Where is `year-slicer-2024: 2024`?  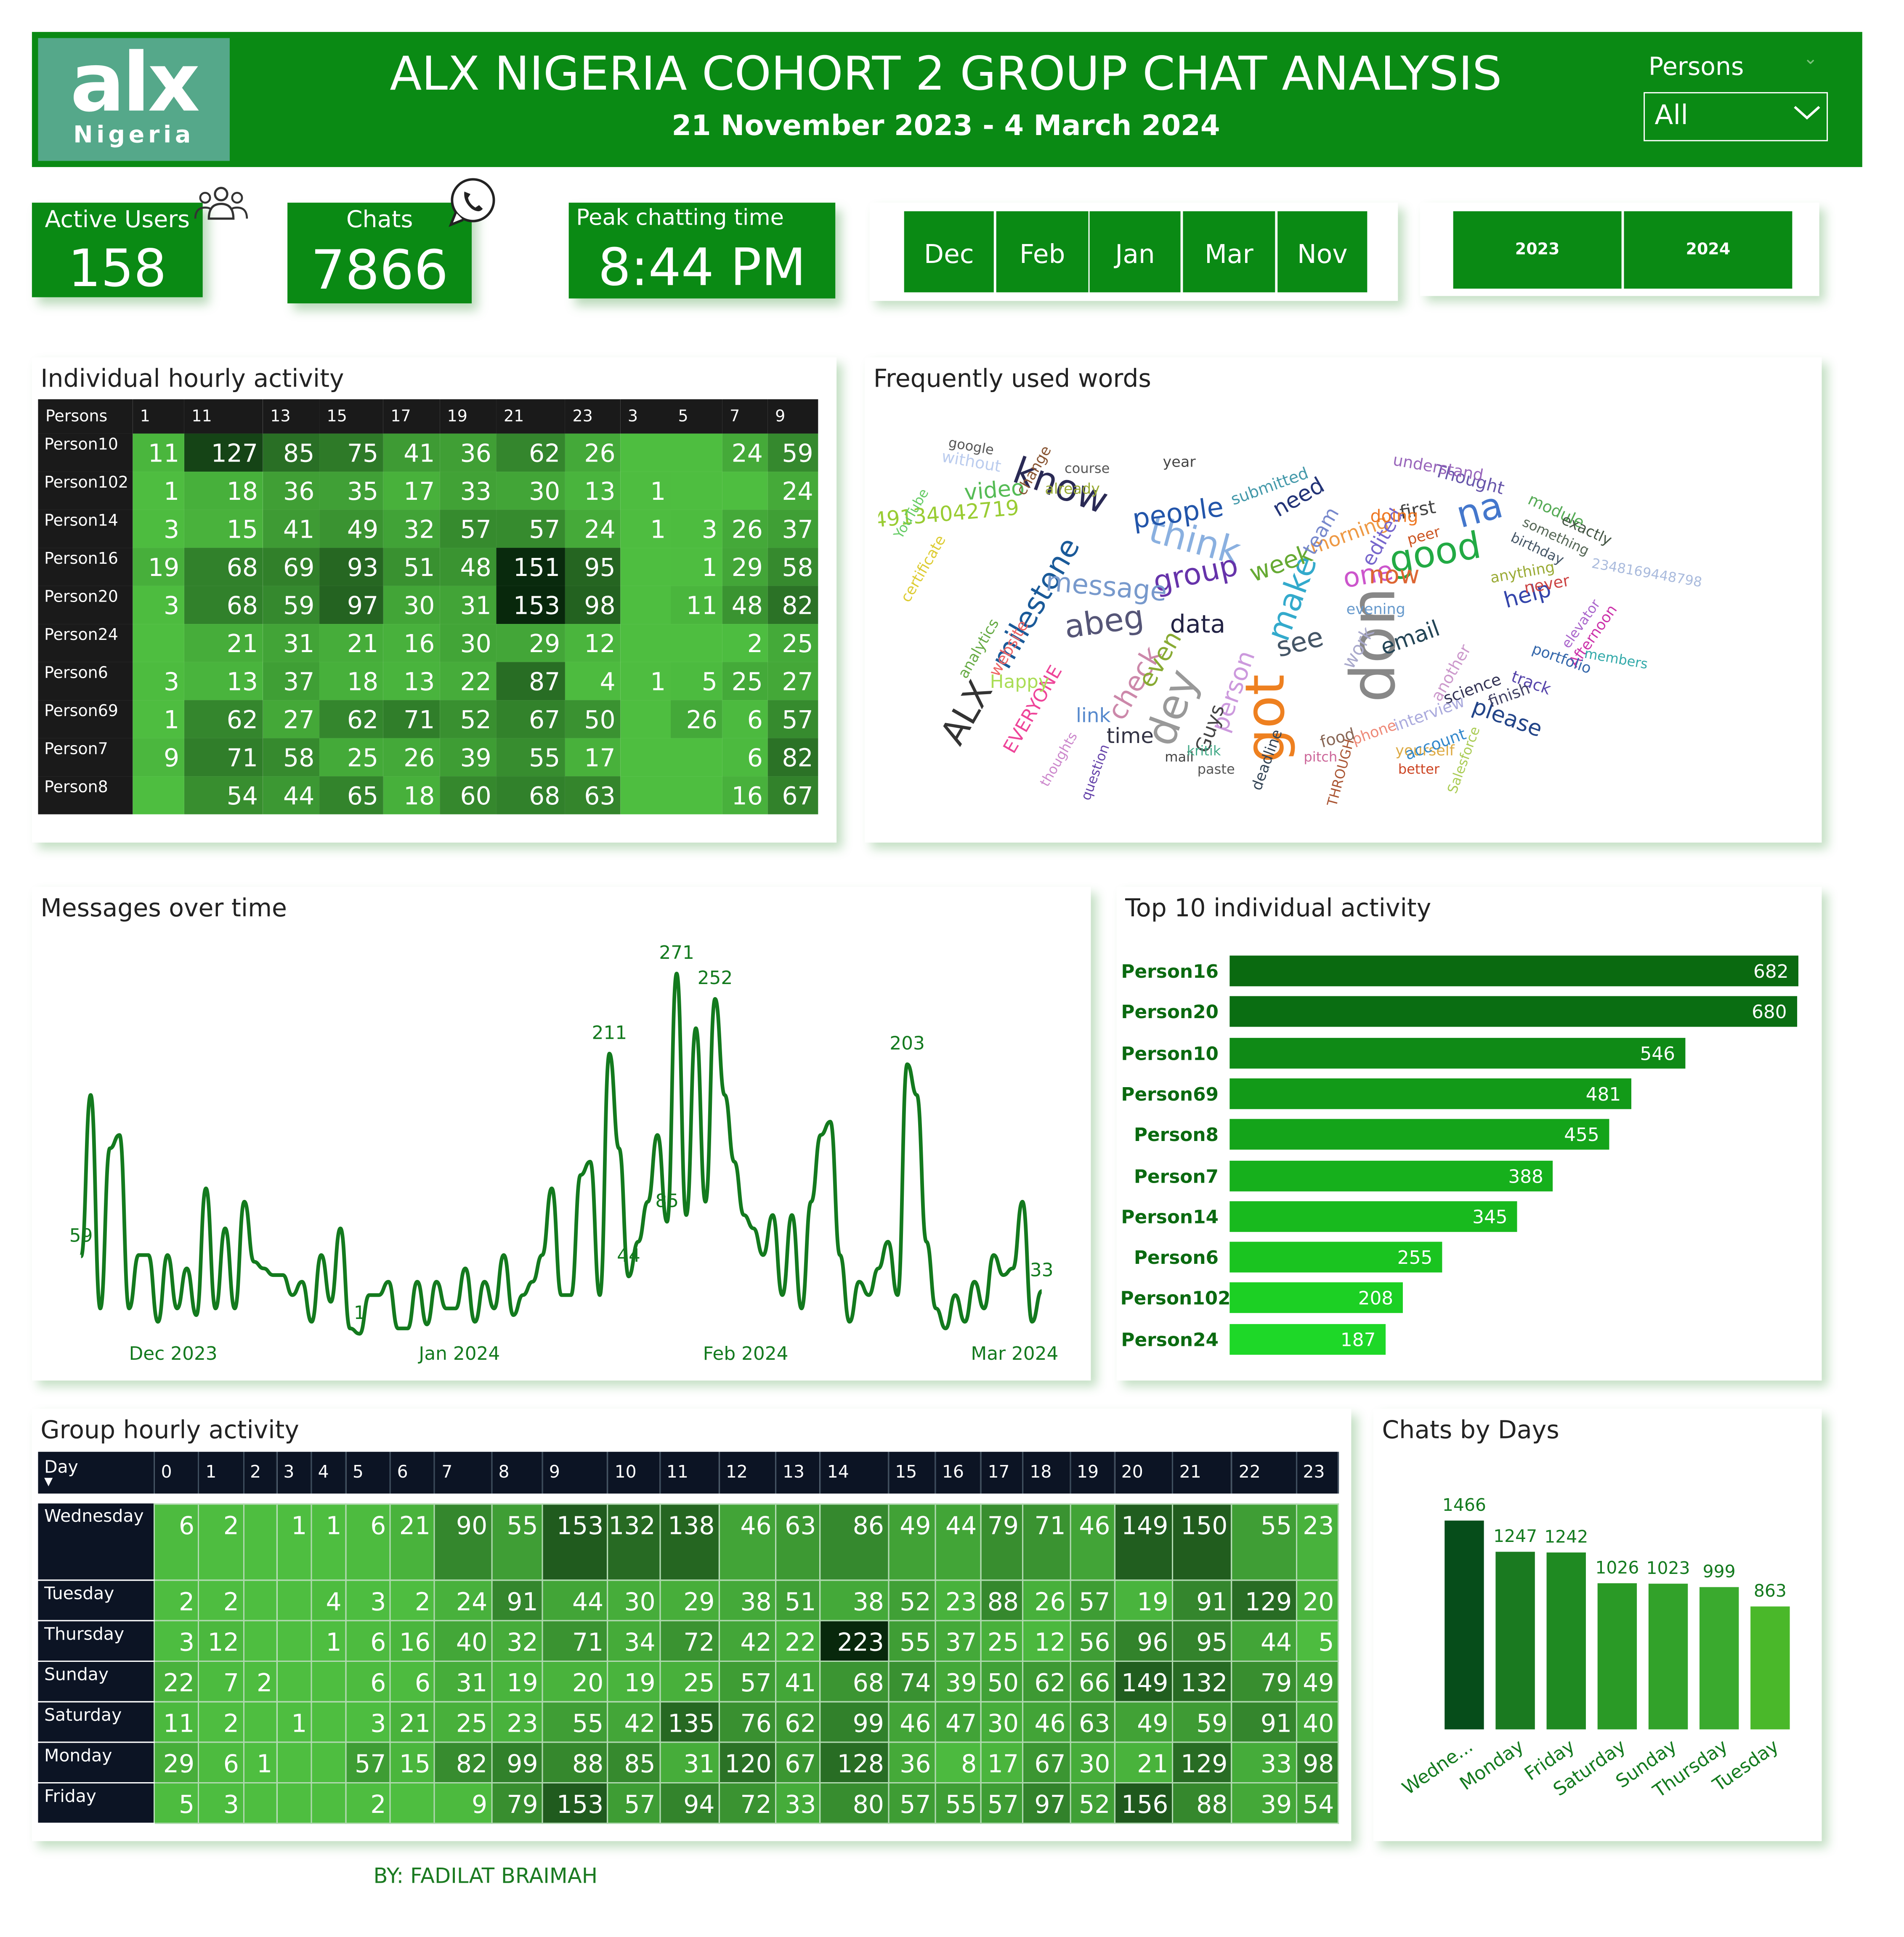 year-slicer-2024: 2024 is located at coordinates (1708, 250).